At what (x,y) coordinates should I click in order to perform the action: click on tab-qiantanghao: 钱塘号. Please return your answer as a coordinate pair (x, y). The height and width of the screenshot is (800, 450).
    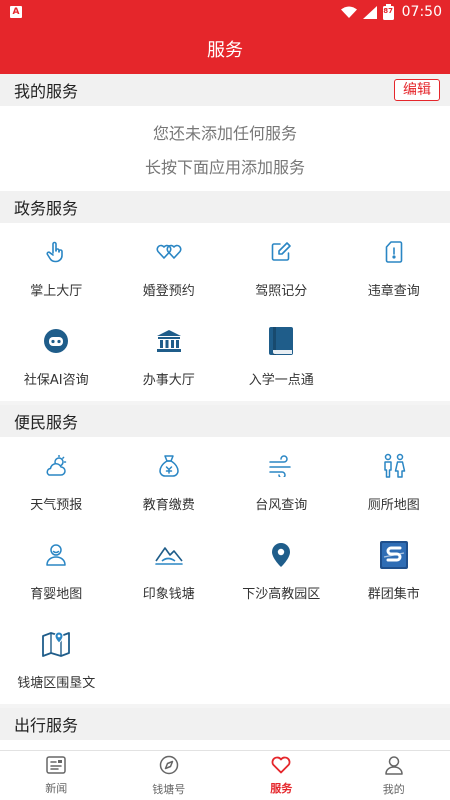
    Looking at the image, I should click on (169, 775).